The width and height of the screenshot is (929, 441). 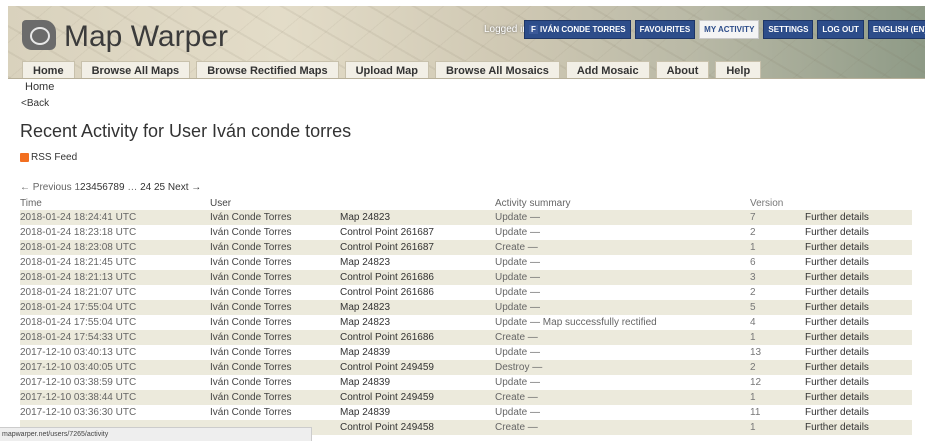 What do you see at coordinates (607, 69) in the screenshot?
I see `nav-add-mosaic: Add Mosaic` at bounding box center [607, 69].